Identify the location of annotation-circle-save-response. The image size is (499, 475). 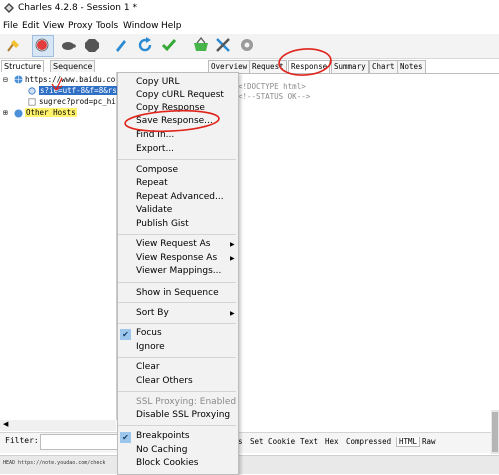
(172, 121).